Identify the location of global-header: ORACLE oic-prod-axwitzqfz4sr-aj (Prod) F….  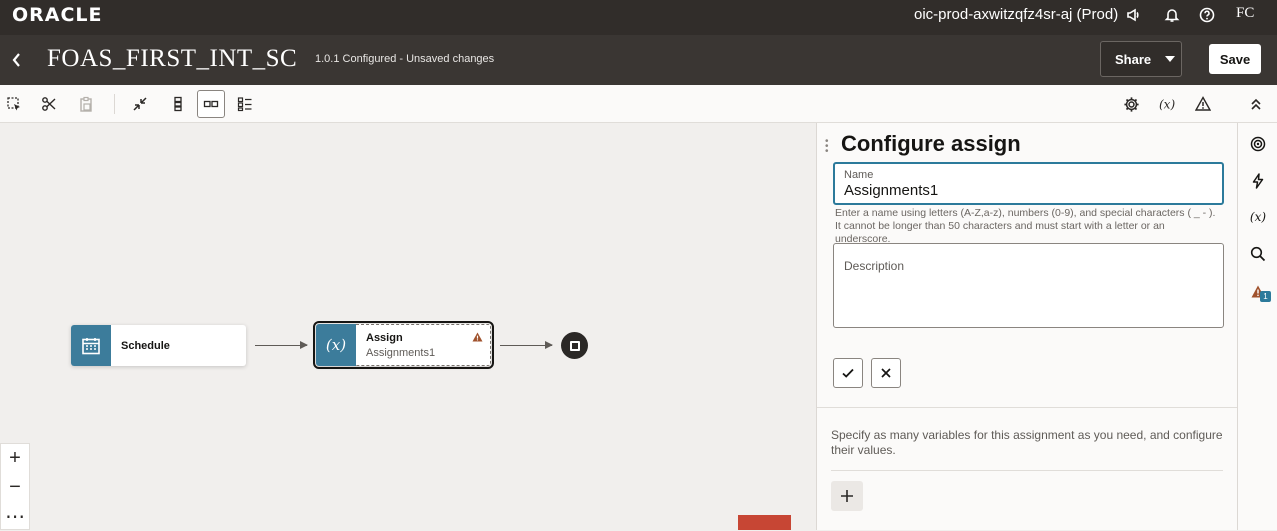
(638, 17).